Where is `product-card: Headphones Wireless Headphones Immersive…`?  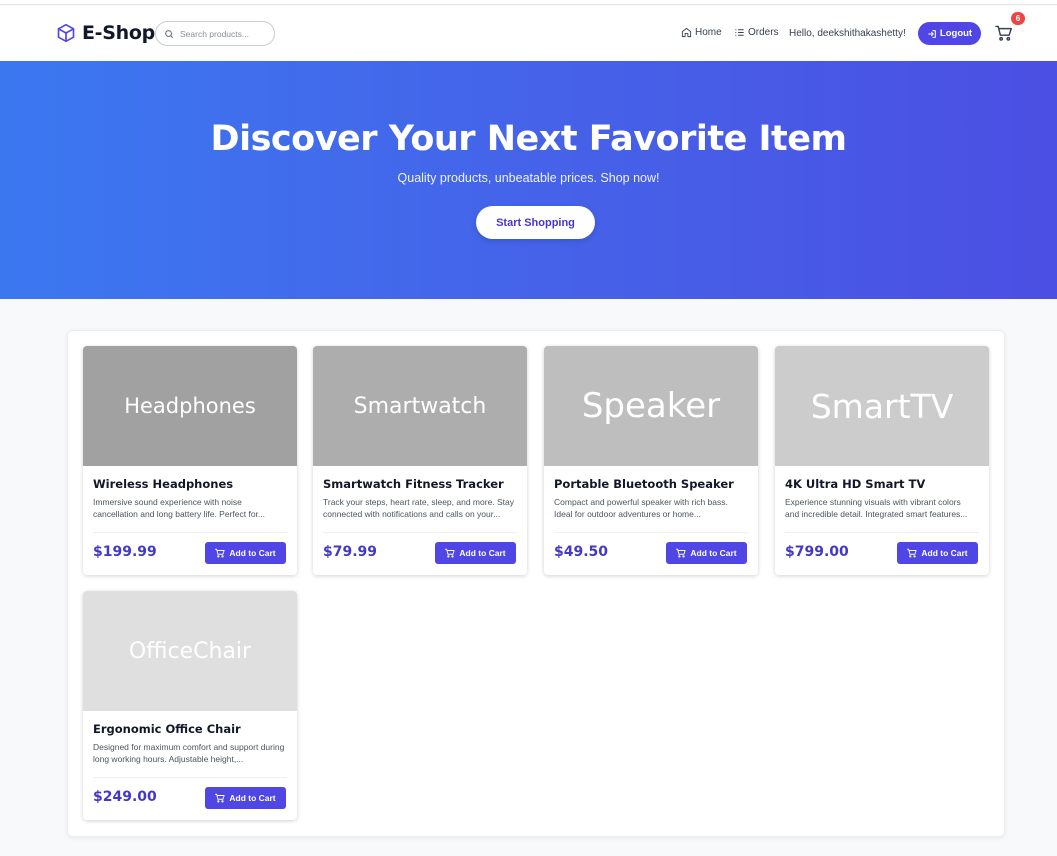 product-card: Headphones Wireless Headphones Immersive… is located at coordinates (190, 460).